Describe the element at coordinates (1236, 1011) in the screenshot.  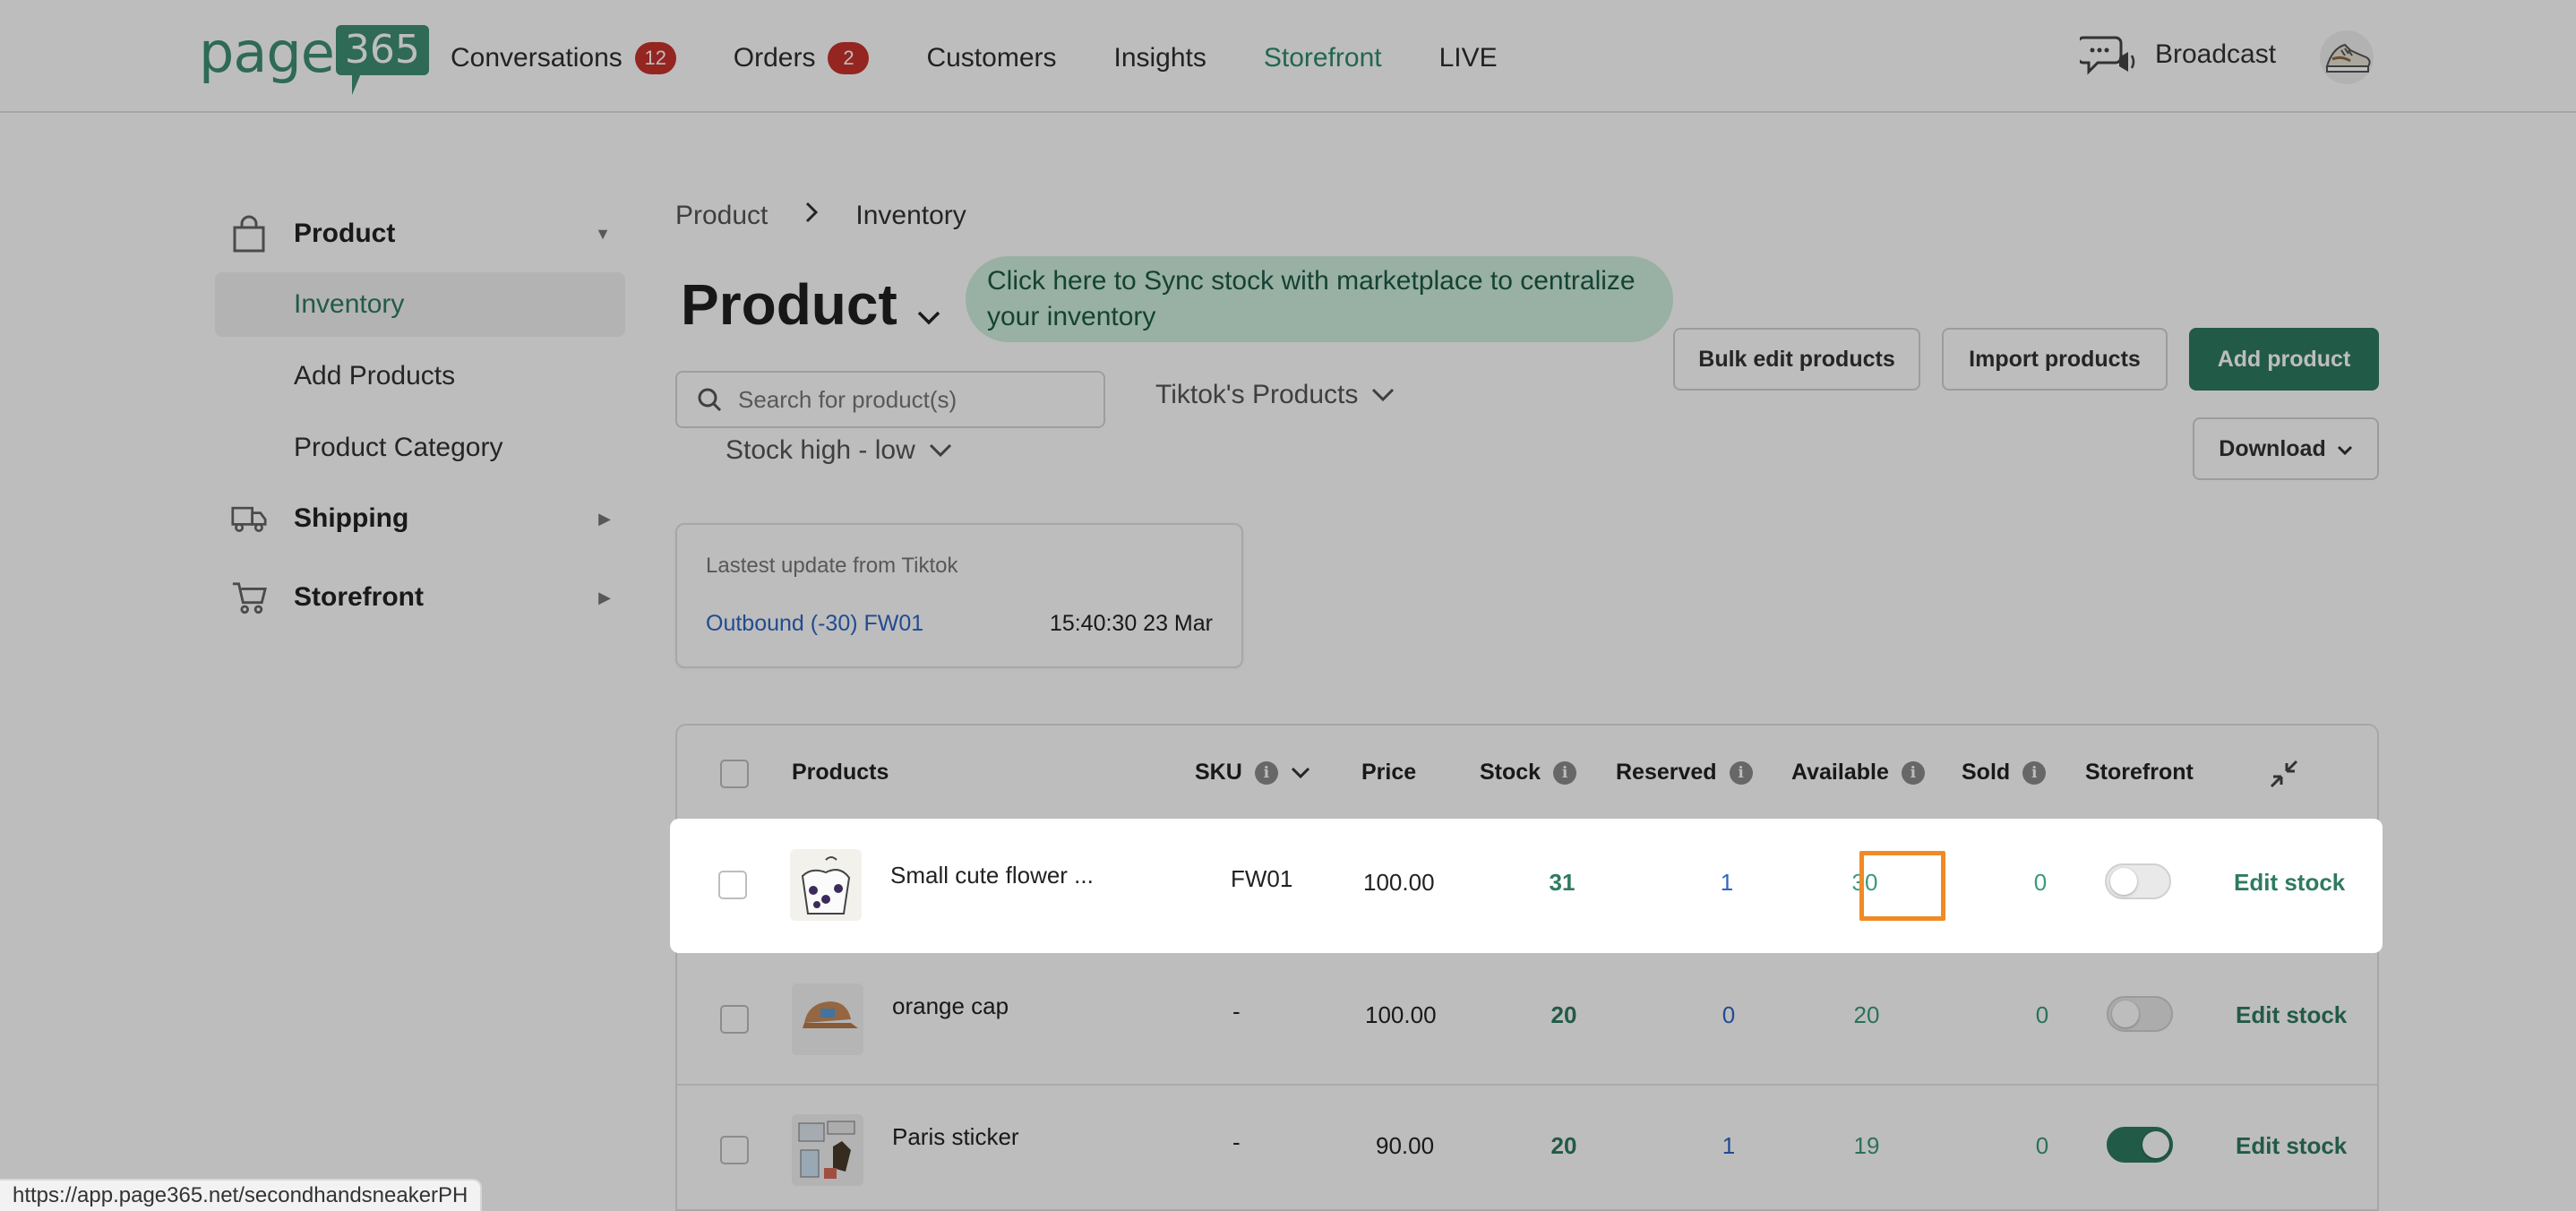
I see `sku-value: -` at that location.